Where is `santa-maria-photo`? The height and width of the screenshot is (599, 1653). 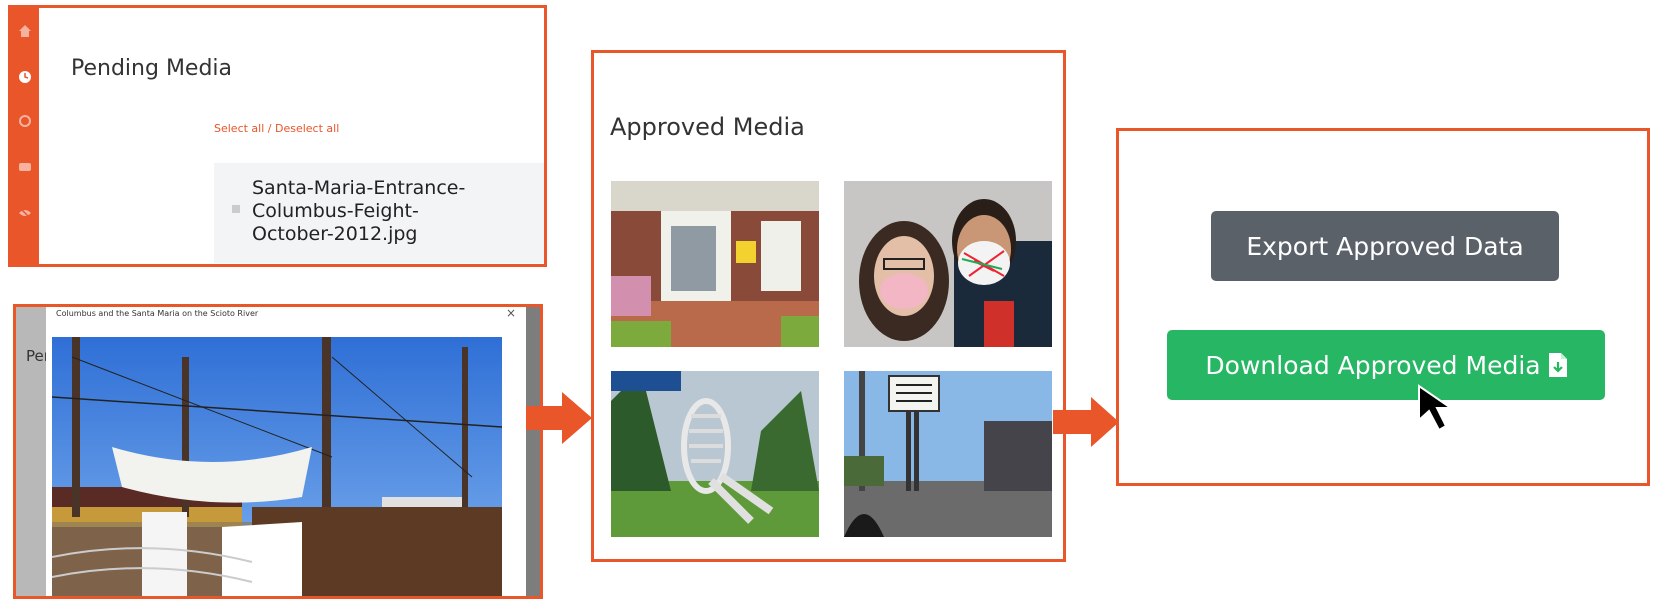
santa-maria-photo is located at coordinates (277, 466).